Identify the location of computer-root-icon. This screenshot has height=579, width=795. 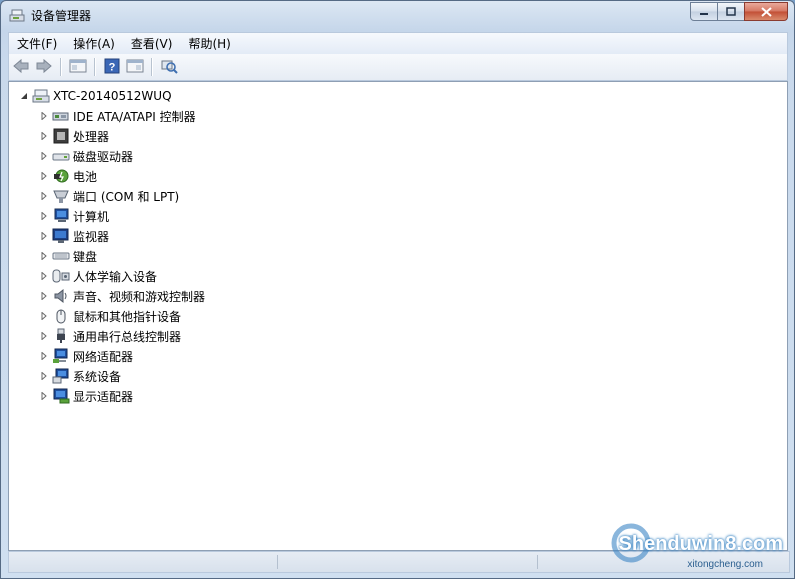
(41, 96).